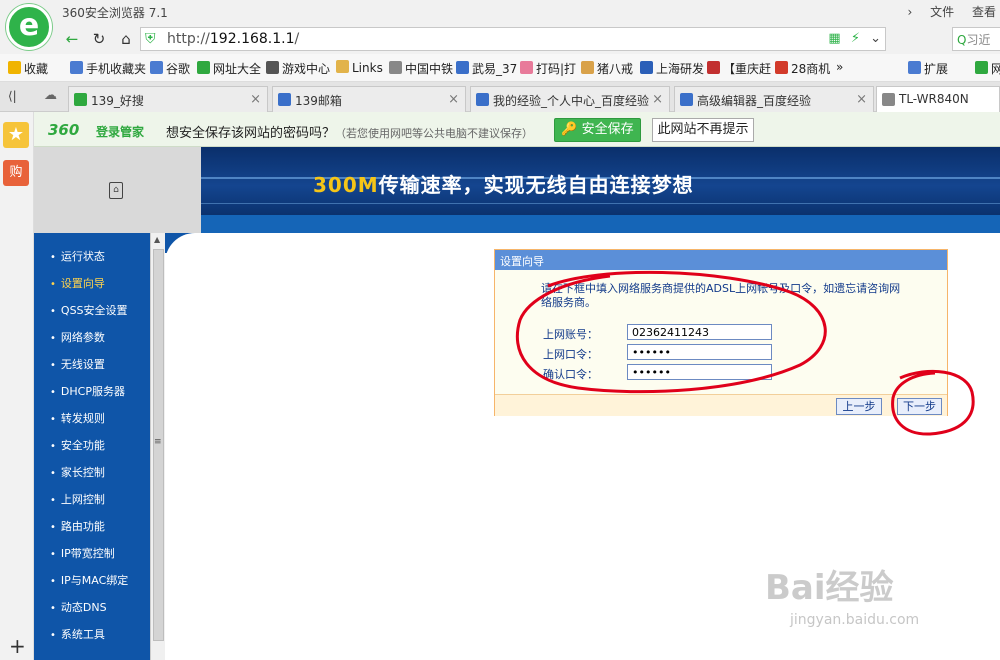 This screenshot has height=660, width=1000. What do you see at coordinates (342, 66) in the screenshot?
I see `folder-icon` at bounding box center [342, 66].